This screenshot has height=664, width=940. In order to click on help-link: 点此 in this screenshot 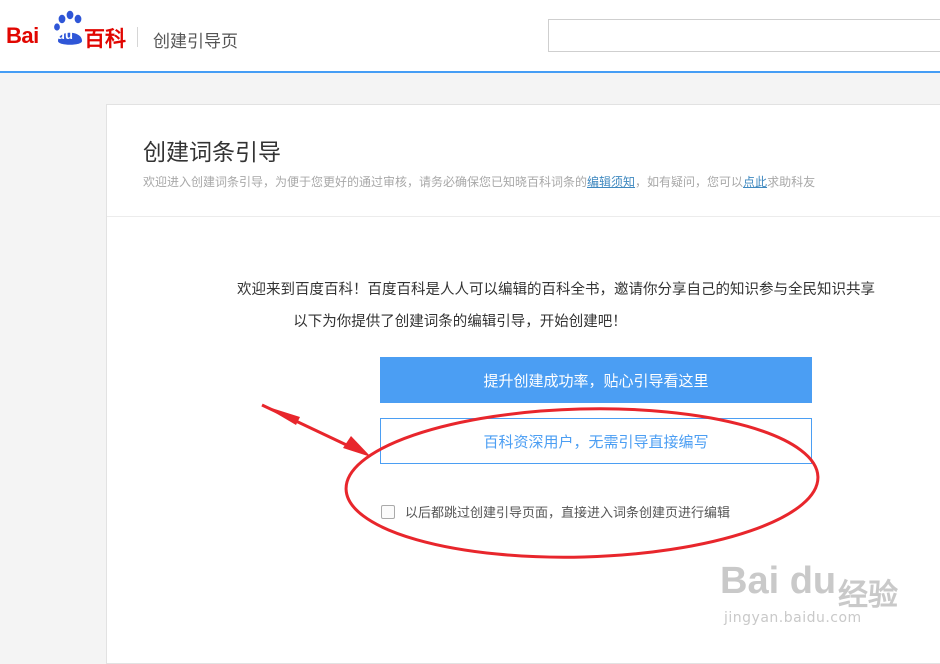, I will do `click(755, 182)`.